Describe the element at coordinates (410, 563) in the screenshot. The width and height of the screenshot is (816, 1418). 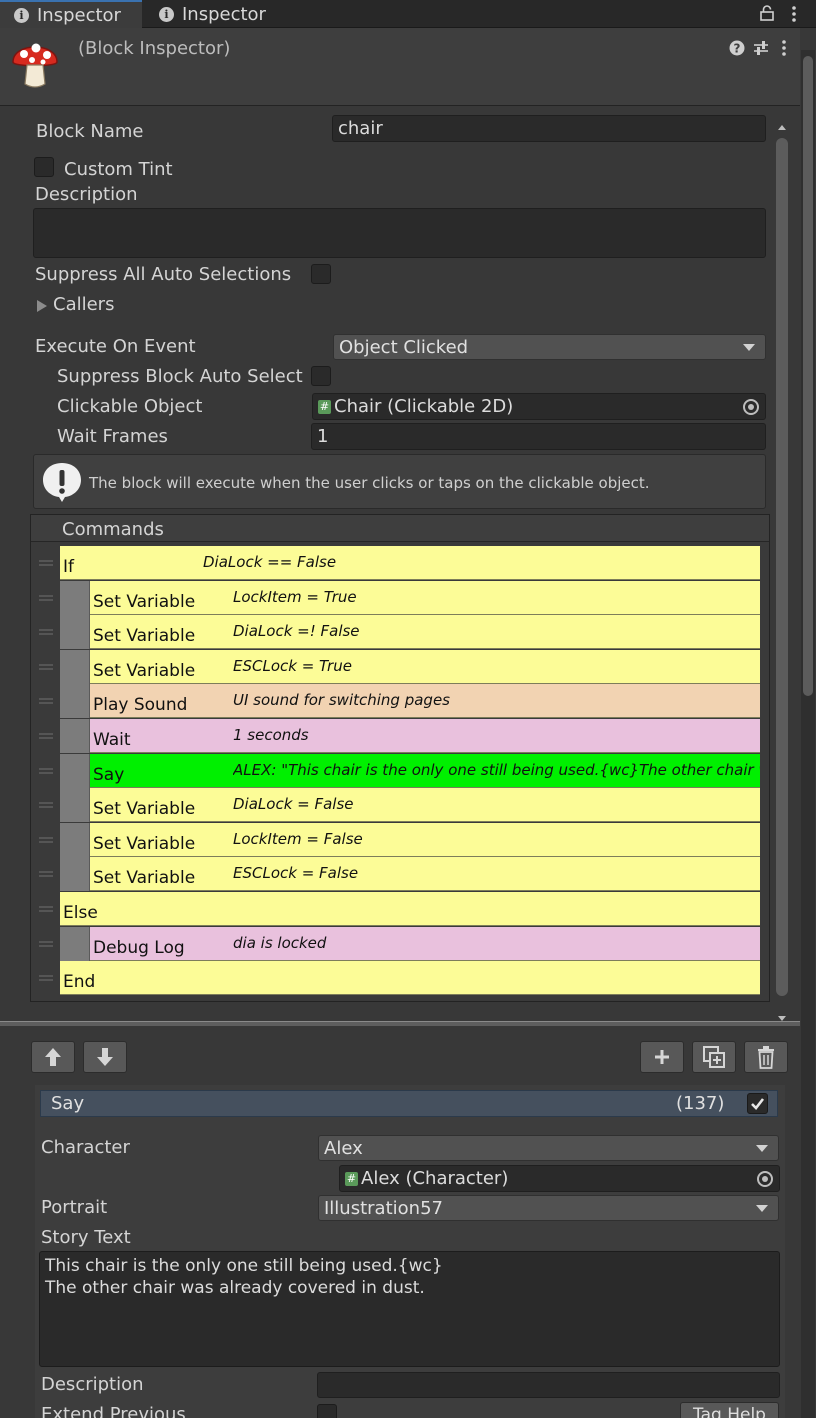
I see `command-row: If DiaLock == False` at that location.